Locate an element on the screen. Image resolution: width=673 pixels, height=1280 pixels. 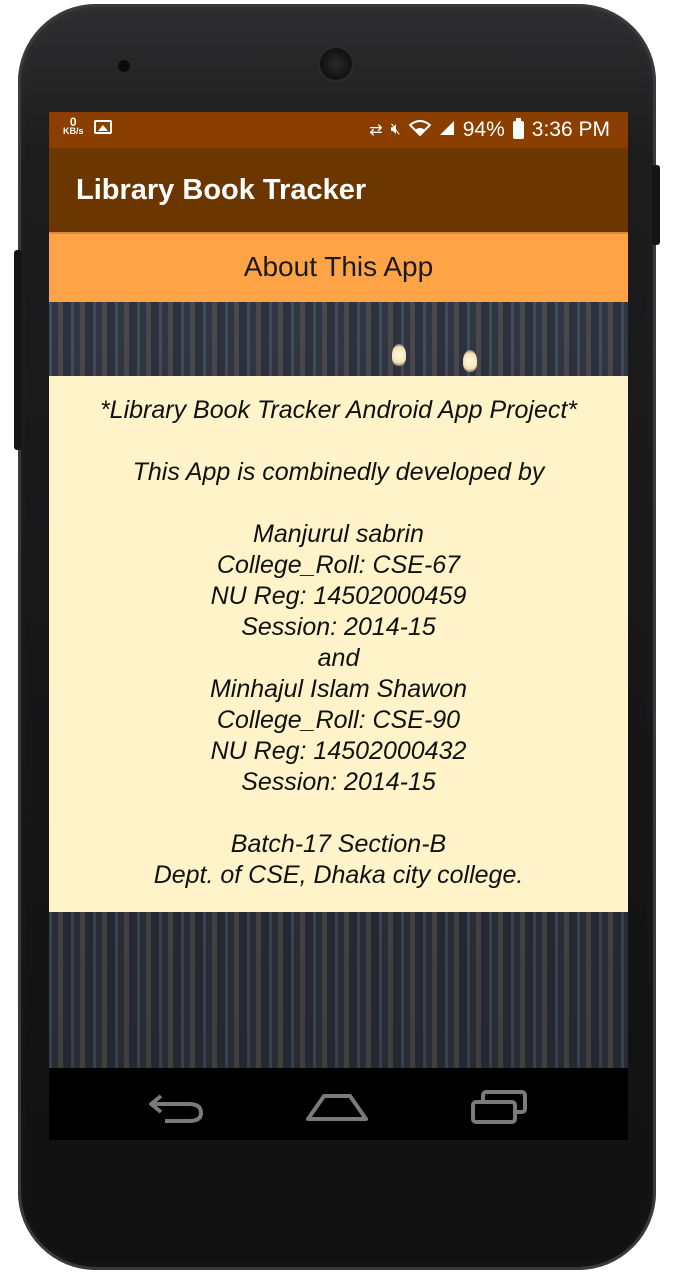
battery-percent: 94% is located at coordinates (483, 129).